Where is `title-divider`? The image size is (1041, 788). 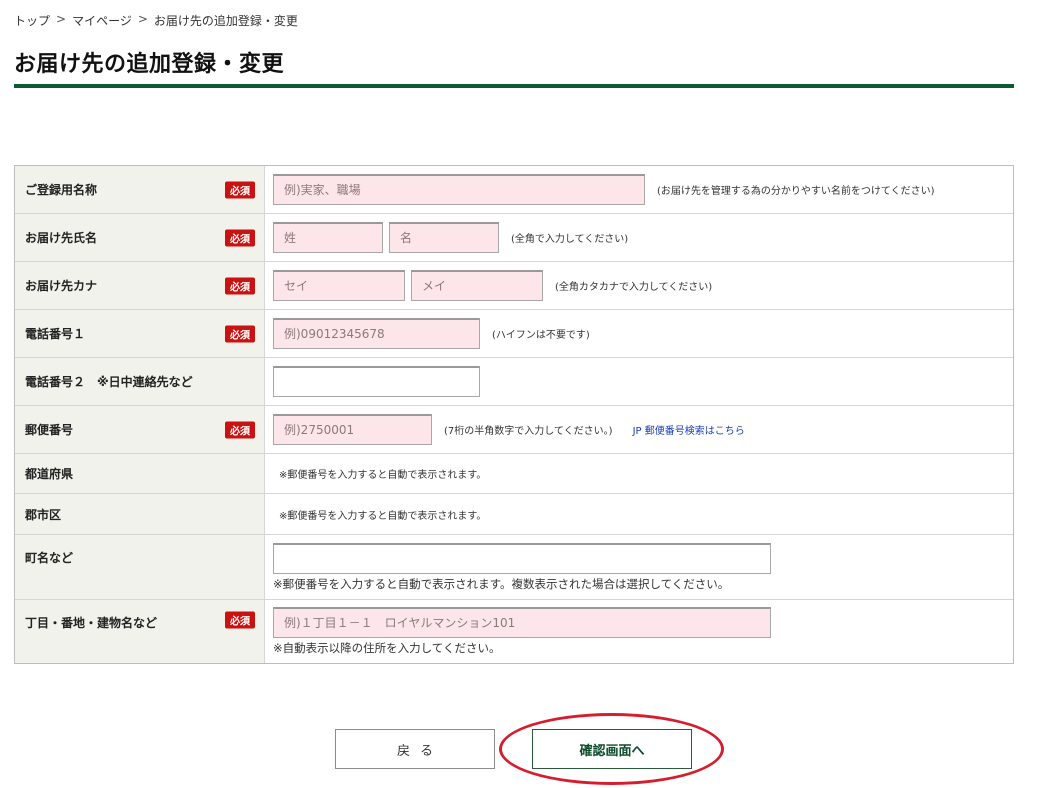
title-divider is located at coordinates (514, 86).